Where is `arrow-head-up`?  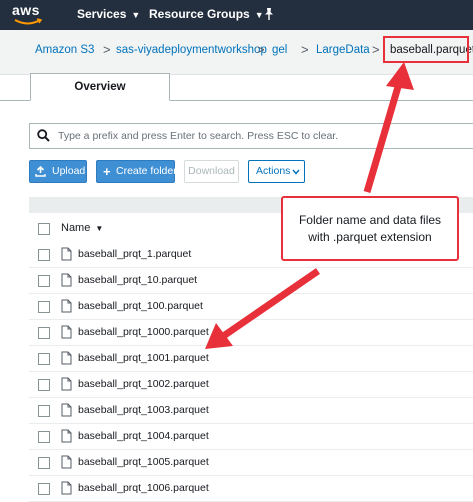
arrow-head-up is located at coordinates (400, 76).